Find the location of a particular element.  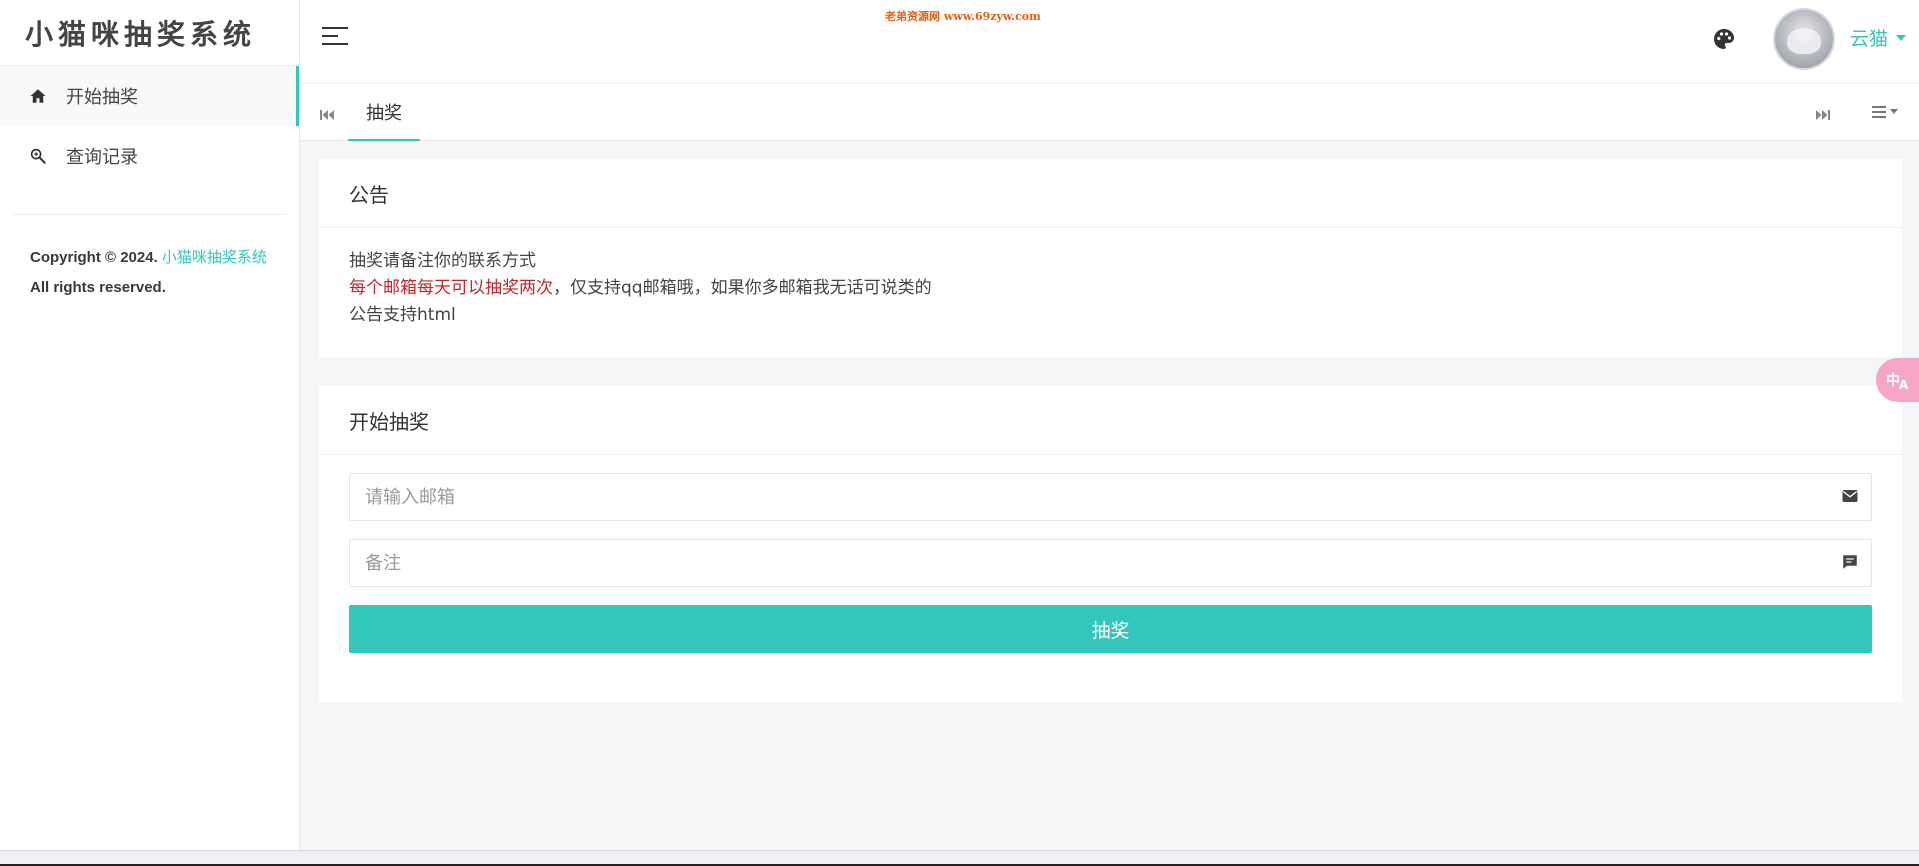

email-input is located at coordinates (1110, 497).